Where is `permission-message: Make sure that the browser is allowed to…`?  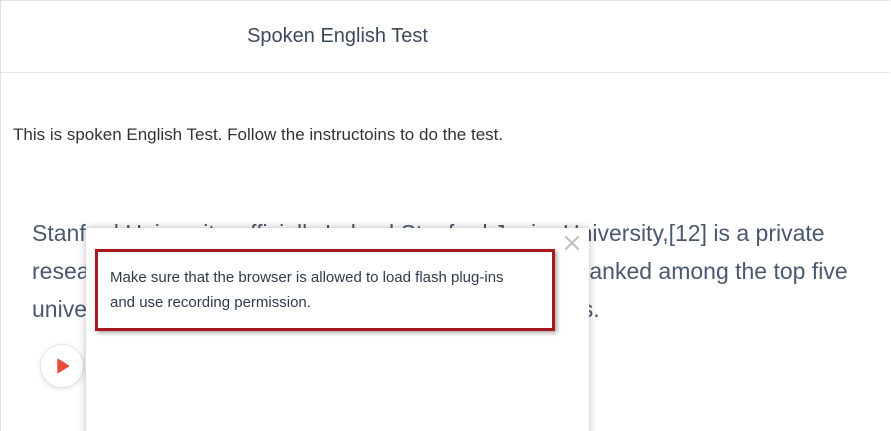
permission-message: Make sure that the browser is allowed to… is located at coordinates (325, 290).